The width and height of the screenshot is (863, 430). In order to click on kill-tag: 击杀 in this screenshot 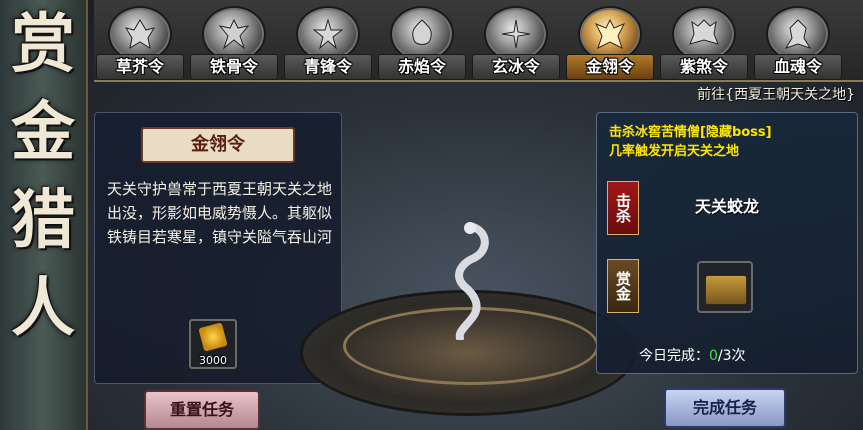, I will do `click(623, 208)`.